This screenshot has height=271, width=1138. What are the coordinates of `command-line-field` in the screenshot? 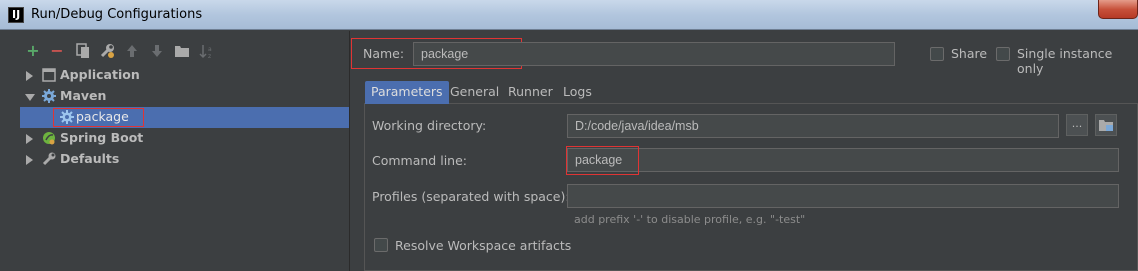 It's located at (843, 160).